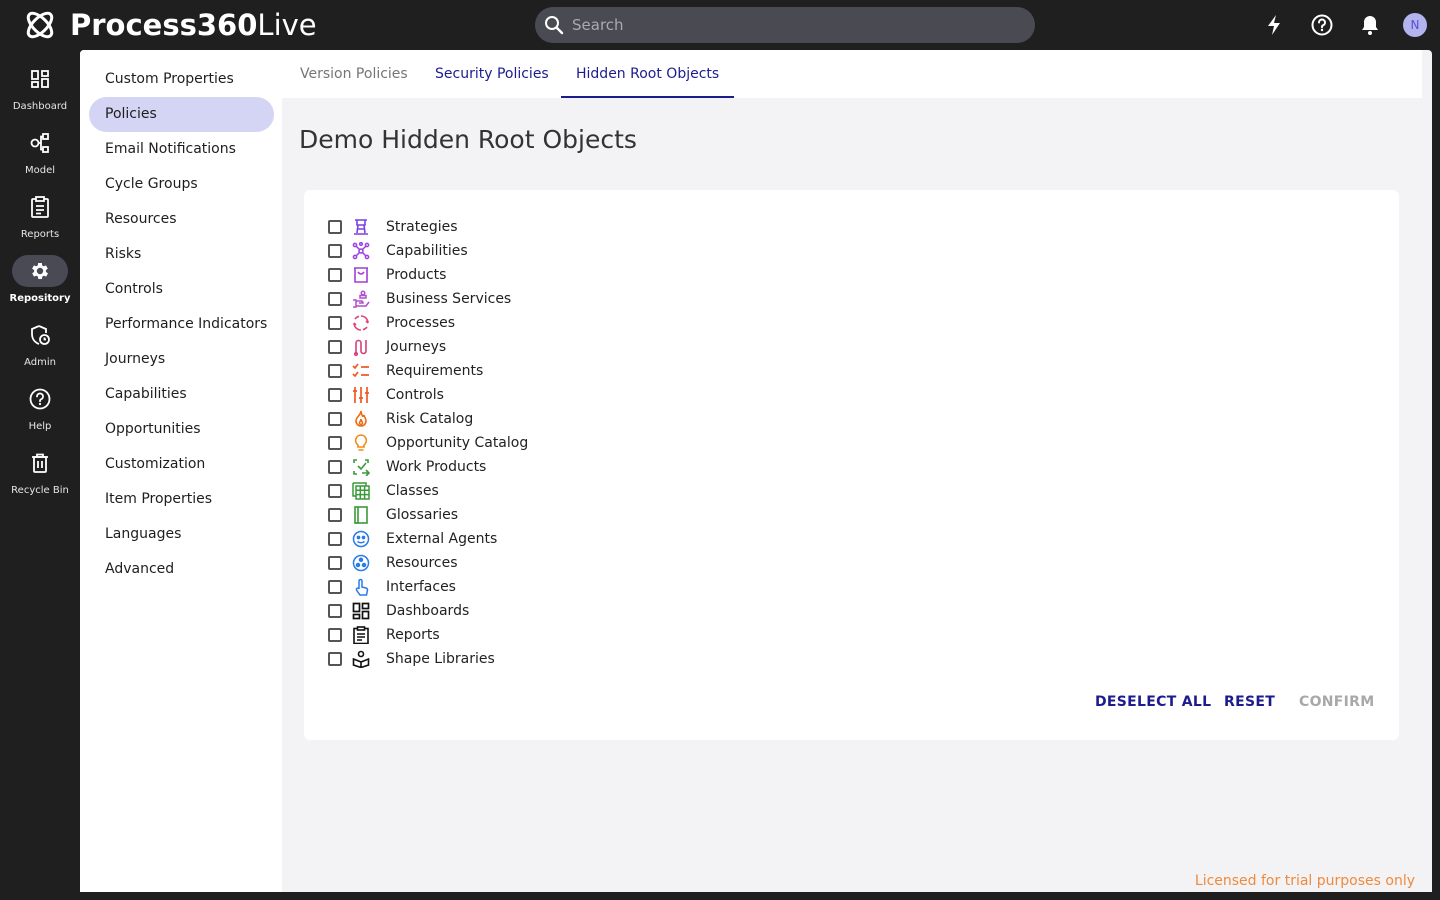 The height and width of the screenshot is (900, 1440). I want to click on list-item: Glossaries, so click(393, 515).